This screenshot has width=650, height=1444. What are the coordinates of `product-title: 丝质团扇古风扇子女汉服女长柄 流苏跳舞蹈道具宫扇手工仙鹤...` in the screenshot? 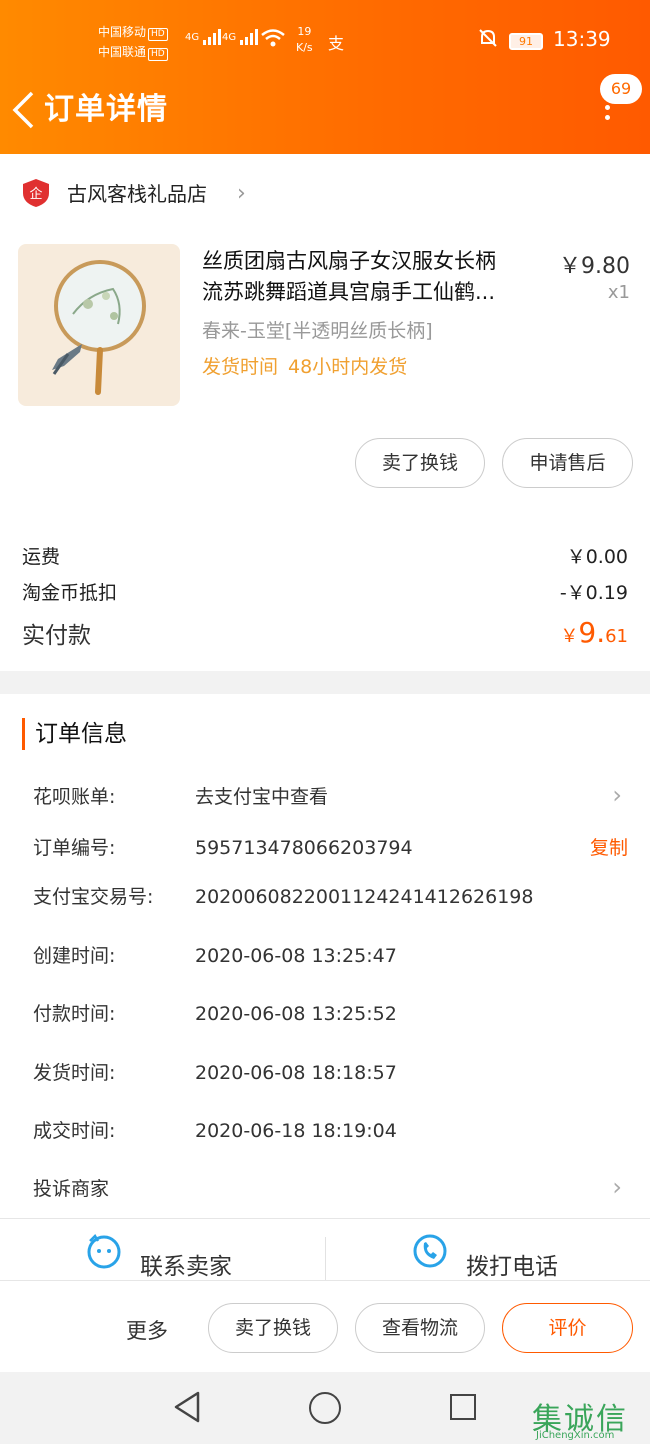 It's located at (369, 277).